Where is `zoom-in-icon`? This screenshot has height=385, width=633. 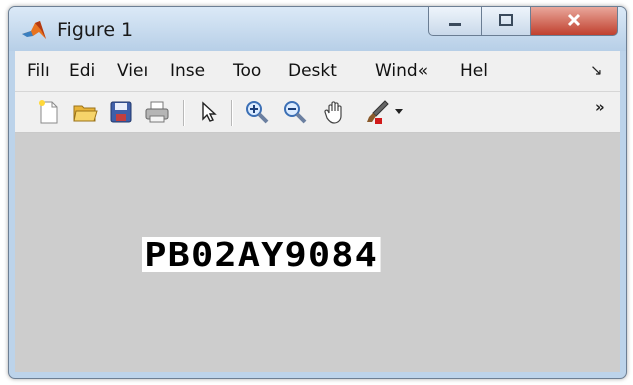 zoom-in-icon is located at coordinates (257, 112).